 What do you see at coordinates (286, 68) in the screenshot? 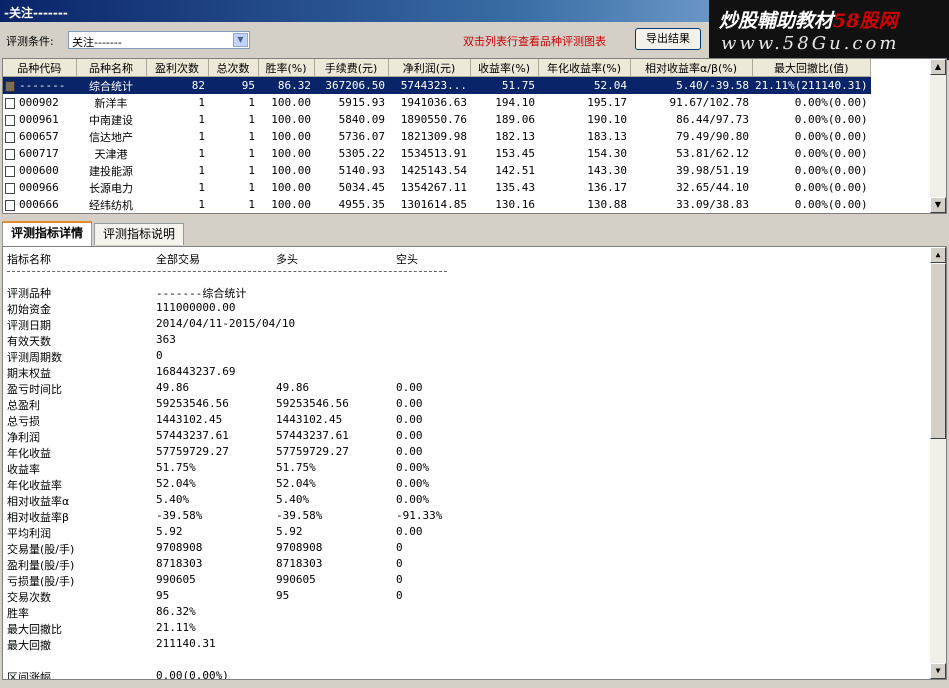
I see `column-header: 胜率(%)` at bounding box center [286, 68].